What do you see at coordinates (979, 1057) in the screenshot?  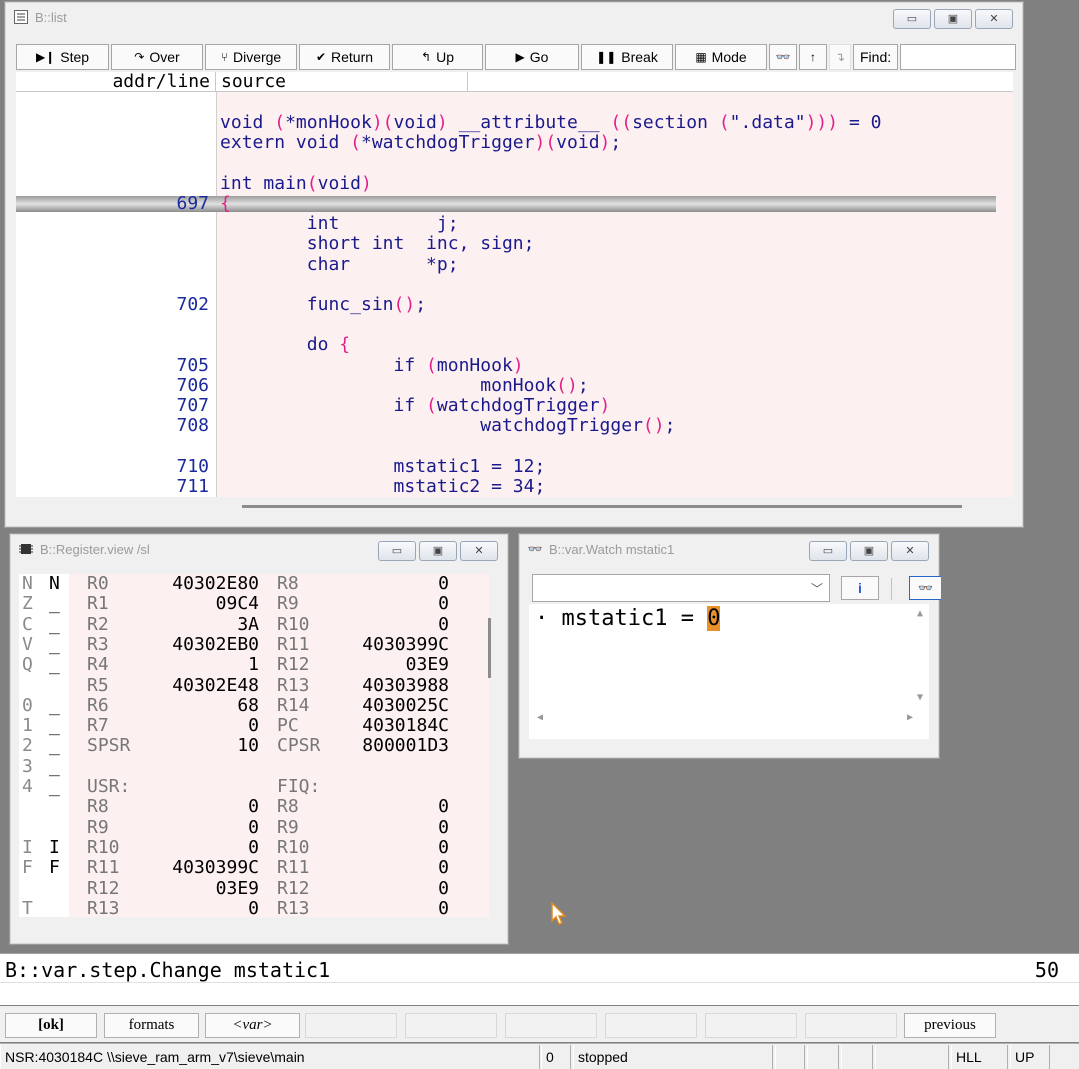 I see `status-mode: HLL` at bounding box center [979, 1057].